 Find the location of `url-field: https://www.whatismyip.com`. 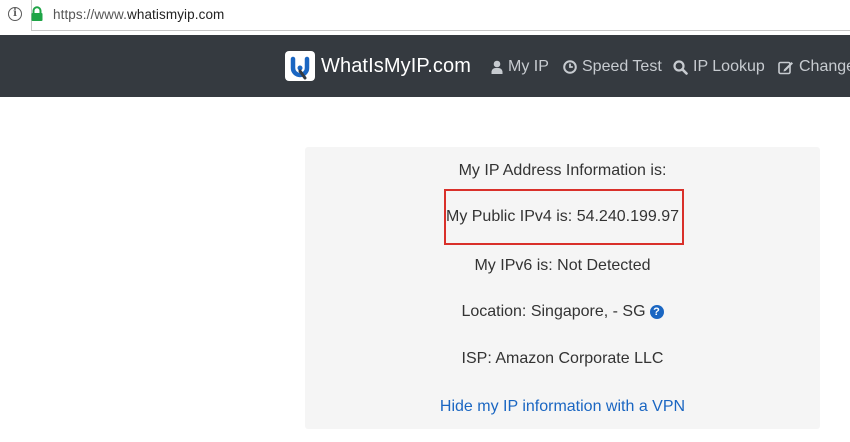

url-field: https://www.whatismyip.com is located at coordinates (440, 15).